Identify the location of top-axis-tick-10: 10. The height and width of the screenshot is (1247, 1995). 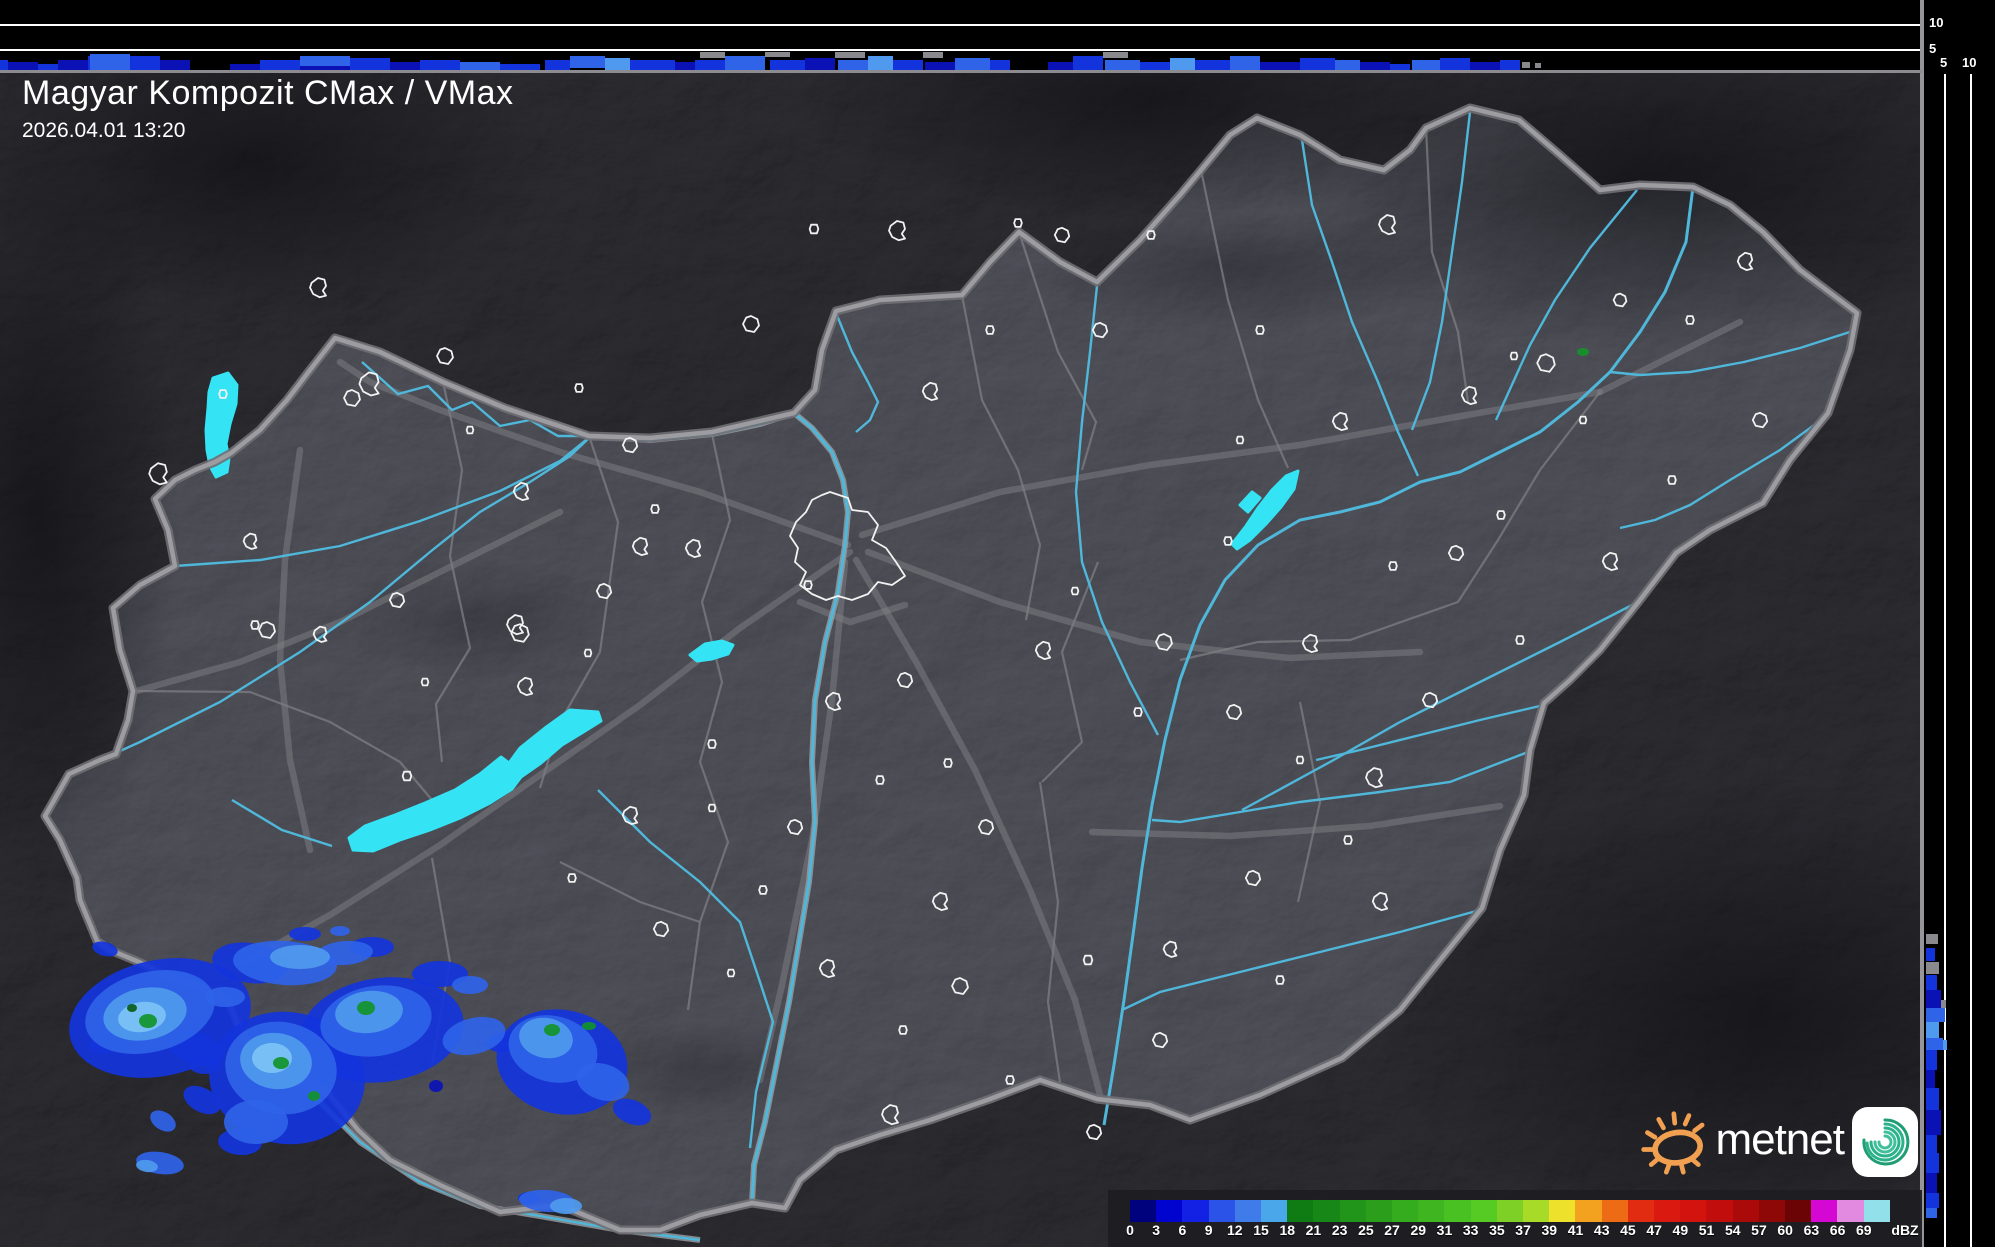
(1936, 22).